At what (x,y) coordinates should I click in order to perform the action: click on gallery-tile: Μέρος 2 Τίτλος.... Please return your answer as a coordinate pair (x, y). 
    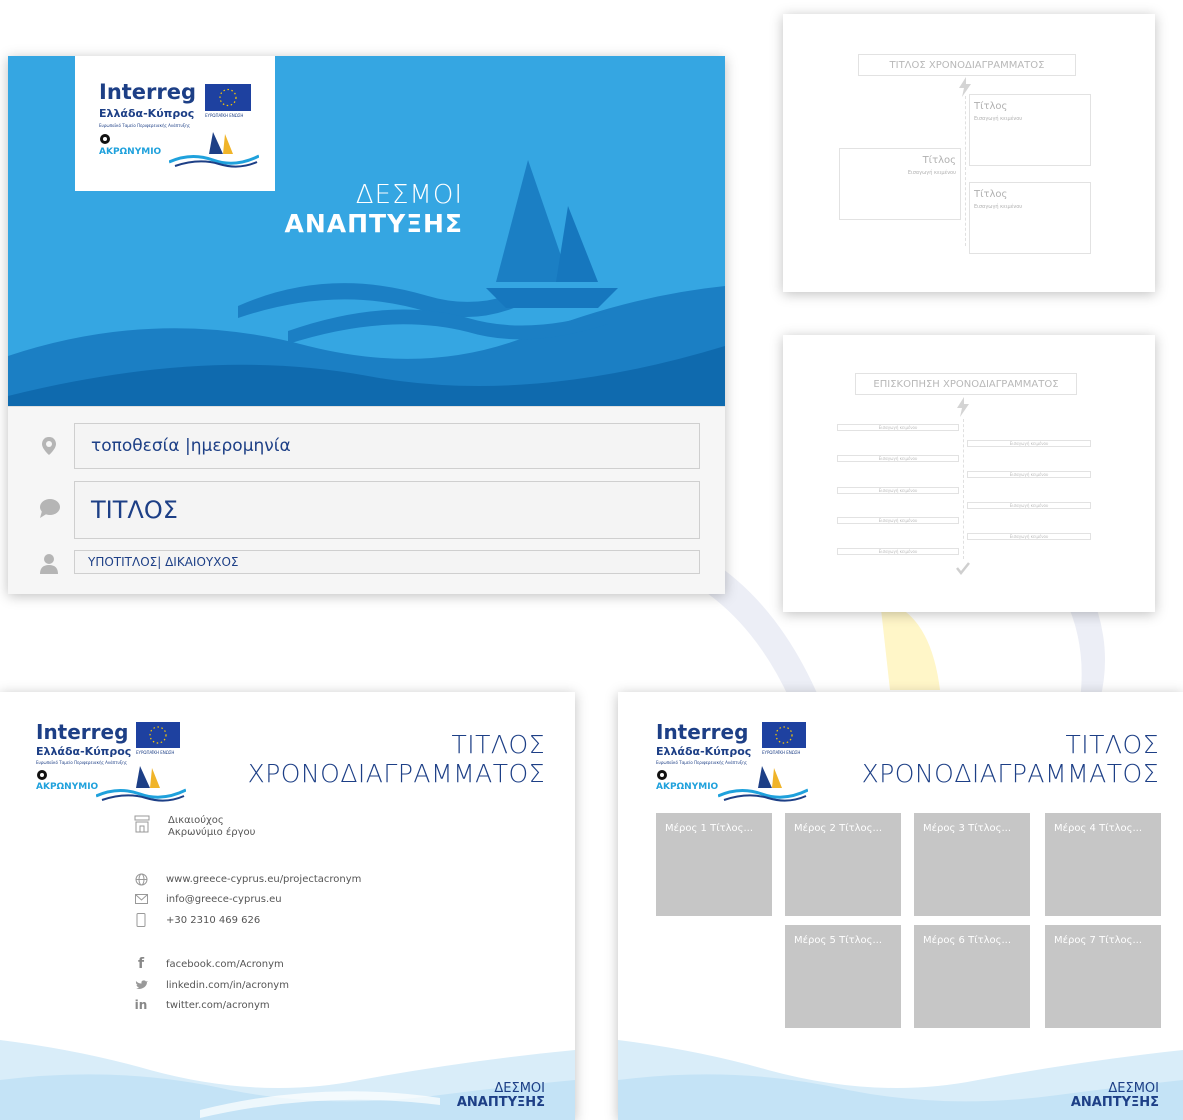
    Looking at the image, I should click on (843, 864).